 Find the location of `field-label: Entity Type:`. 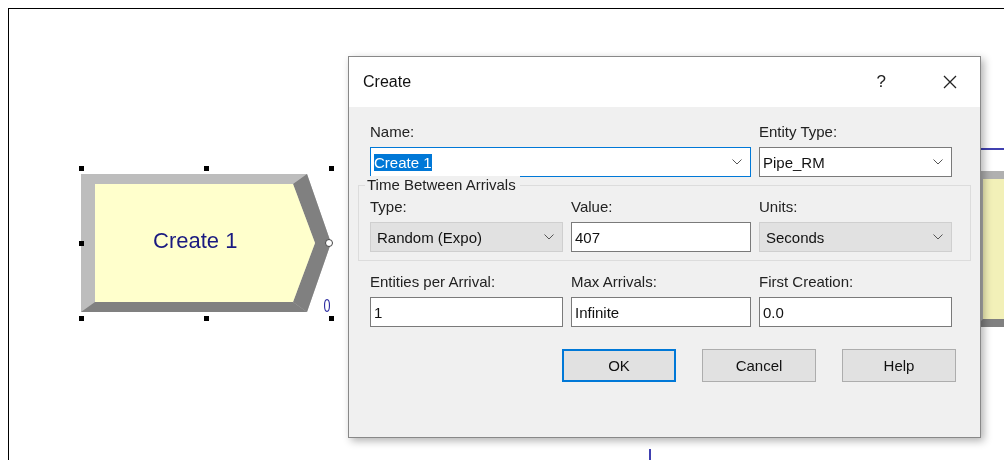

field-label: Entity Type: is located at coordinates (799, 132).